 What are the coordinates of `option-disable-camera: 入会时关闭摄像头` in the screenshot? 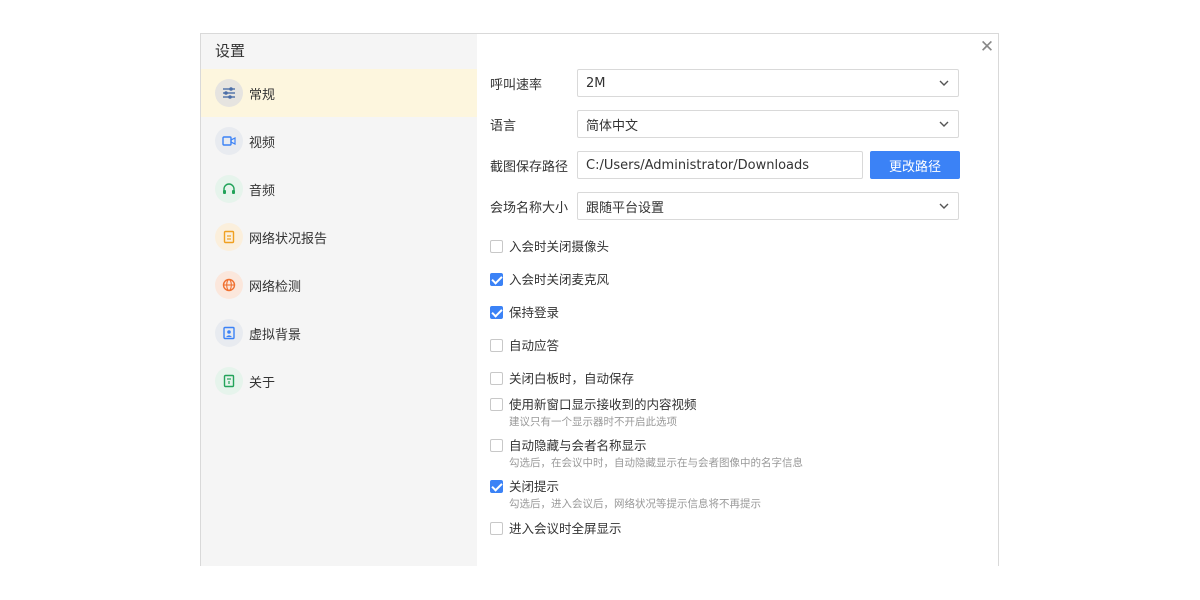 It's located at (549, 246).